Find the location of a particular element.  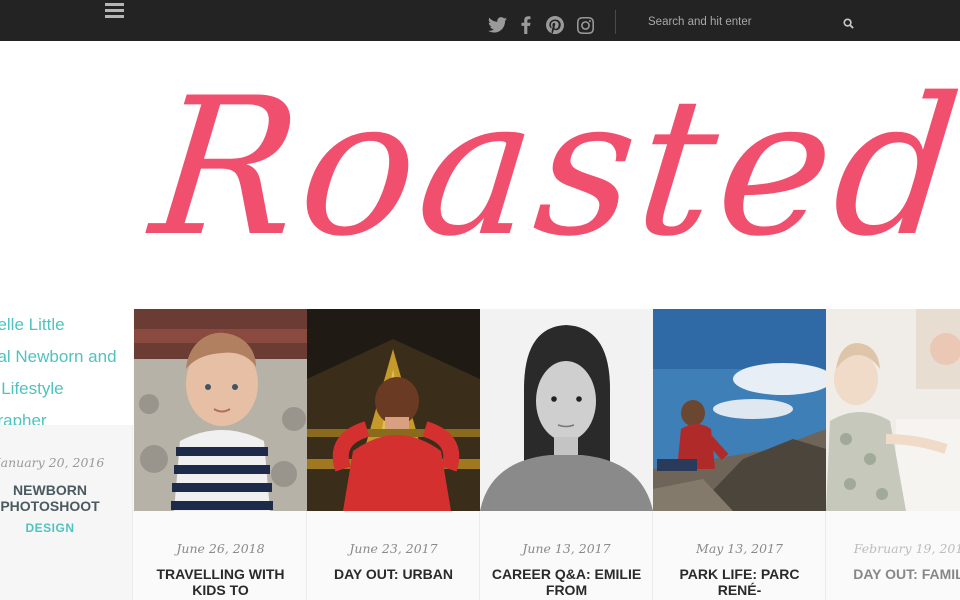

post-title: PARK LIFE: PARC RENÉ- is located at coordinates (739, 582).